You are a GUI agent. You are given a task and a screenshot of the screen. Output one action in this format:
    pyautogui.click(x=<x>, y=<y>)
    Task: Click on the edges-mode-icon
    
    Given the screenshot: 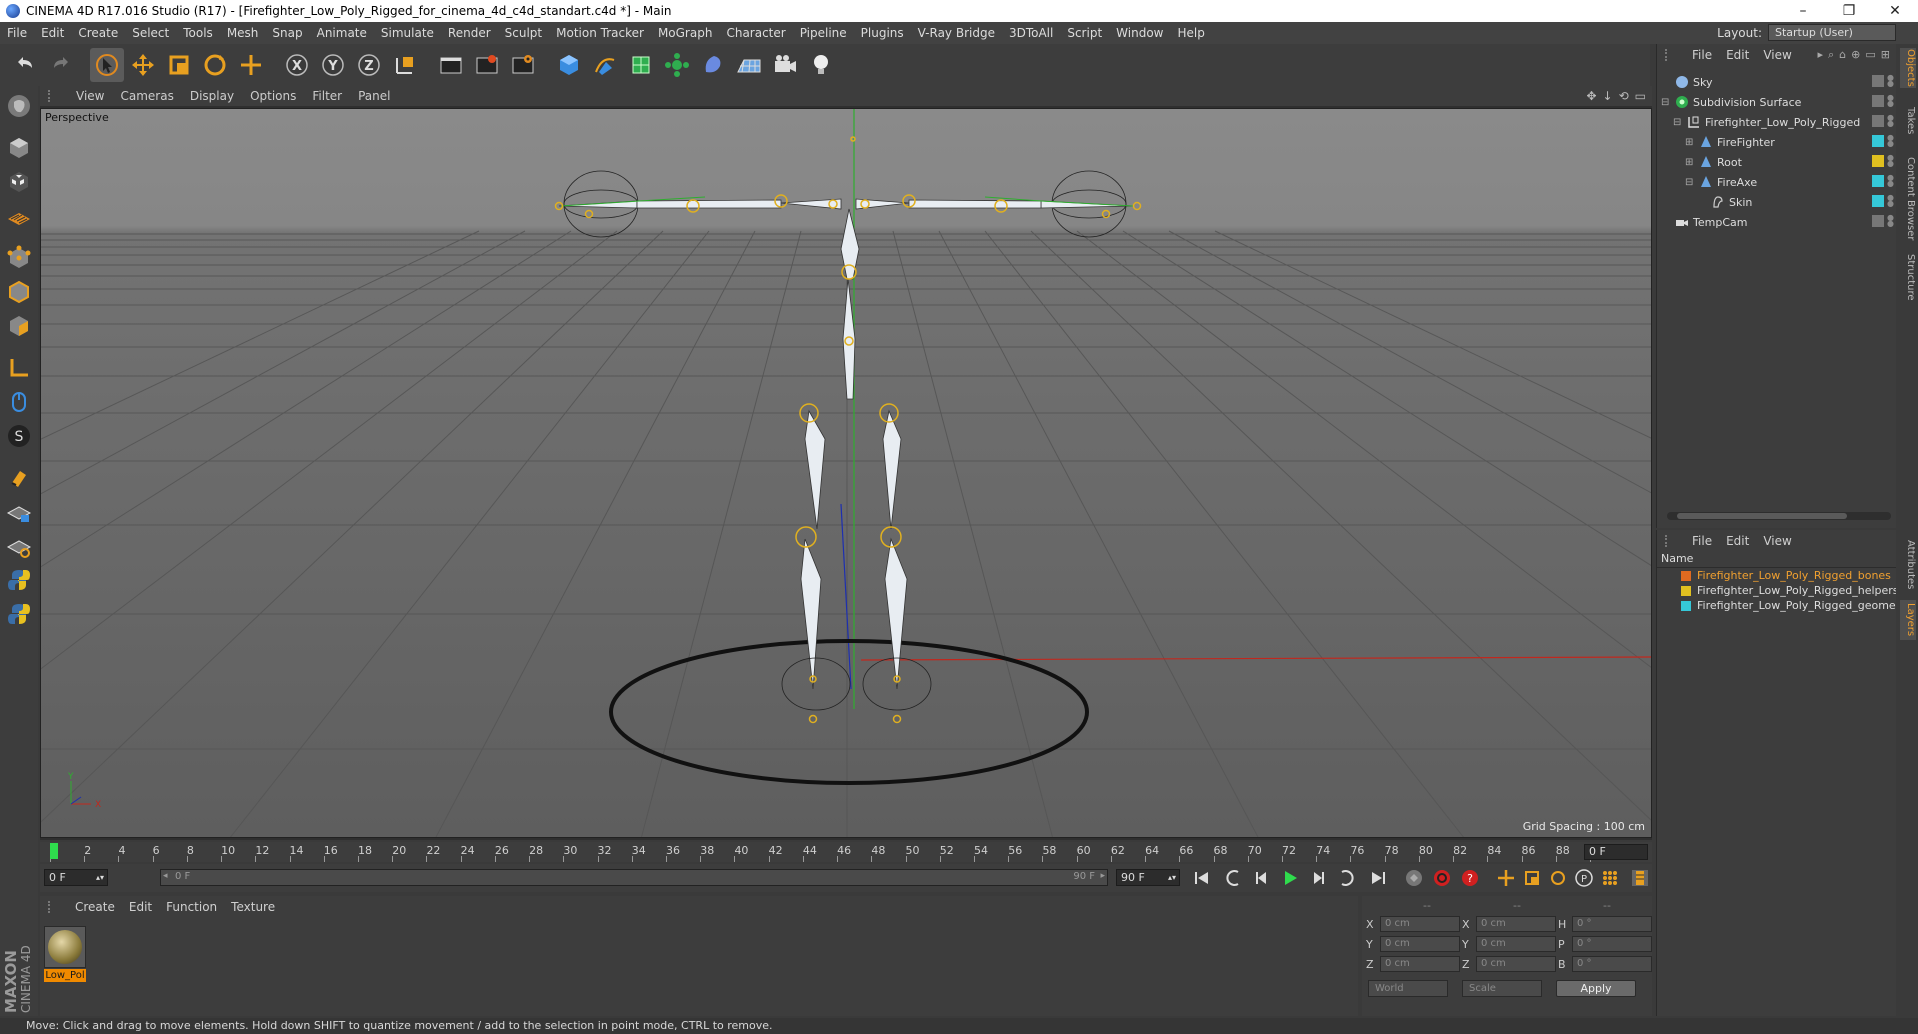 What is the action you would take?
    pyautogui.click(x=19, y=292)
    